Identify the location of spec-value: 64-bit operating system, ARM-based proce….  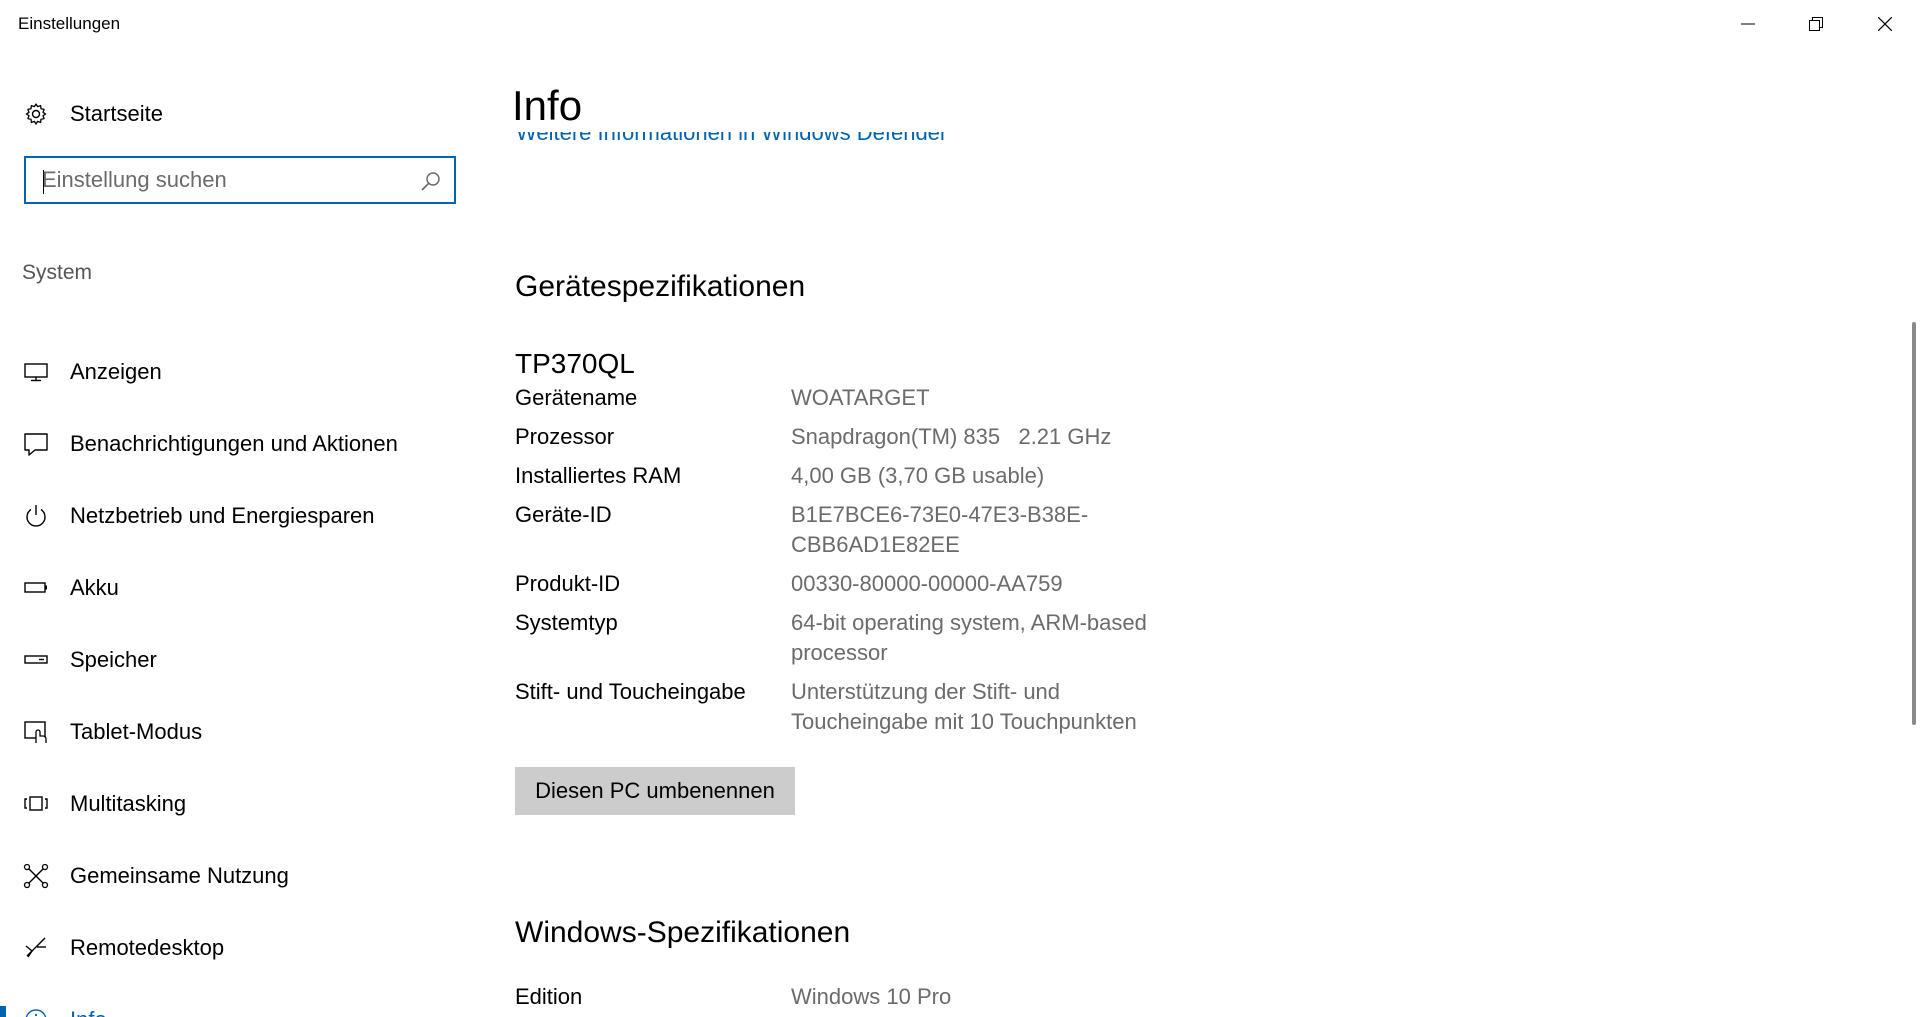
(969, 637).